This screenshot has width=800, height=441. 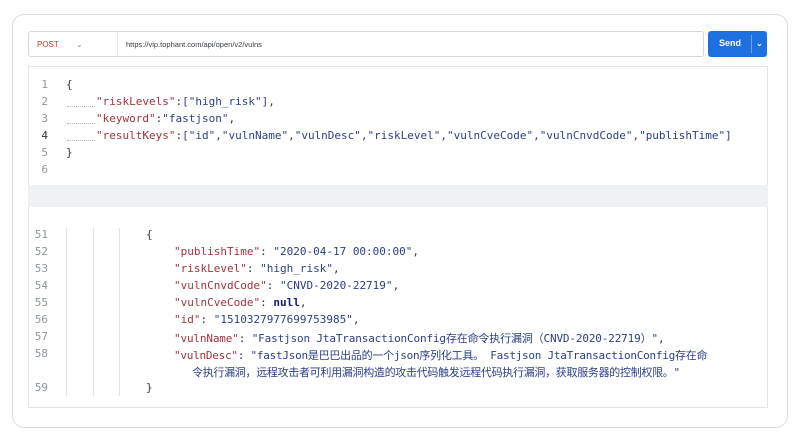 I want to click on json-null: null, so click(x=286, y=302).